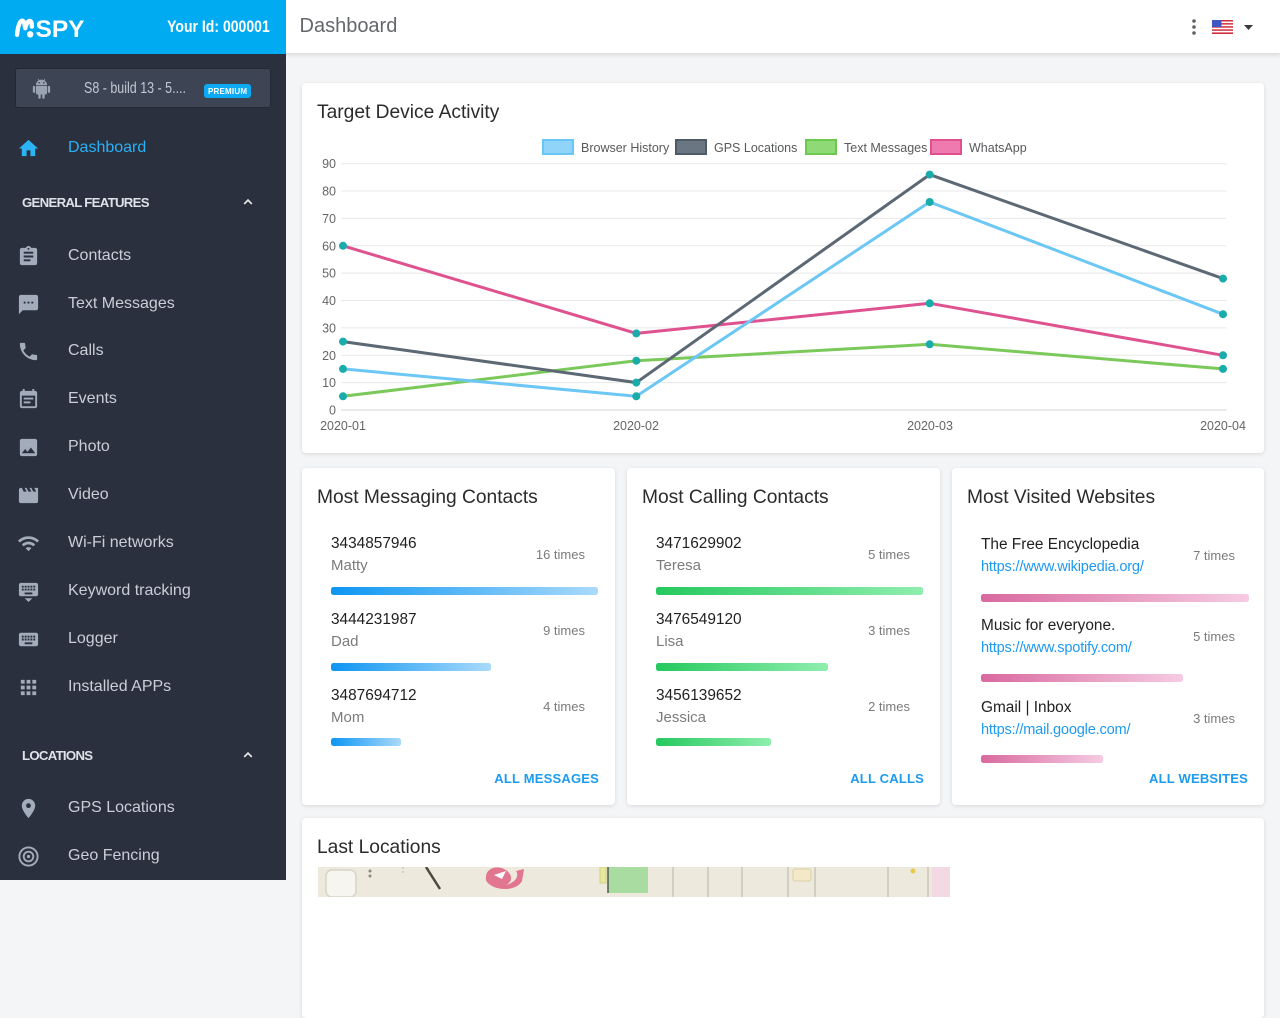 The height and width of the screenshot is (1018, 1280). What do you see at coordinates (329, 246) in the screenshot?
I see `svg-text: 60` at bounding box center [329, 246].